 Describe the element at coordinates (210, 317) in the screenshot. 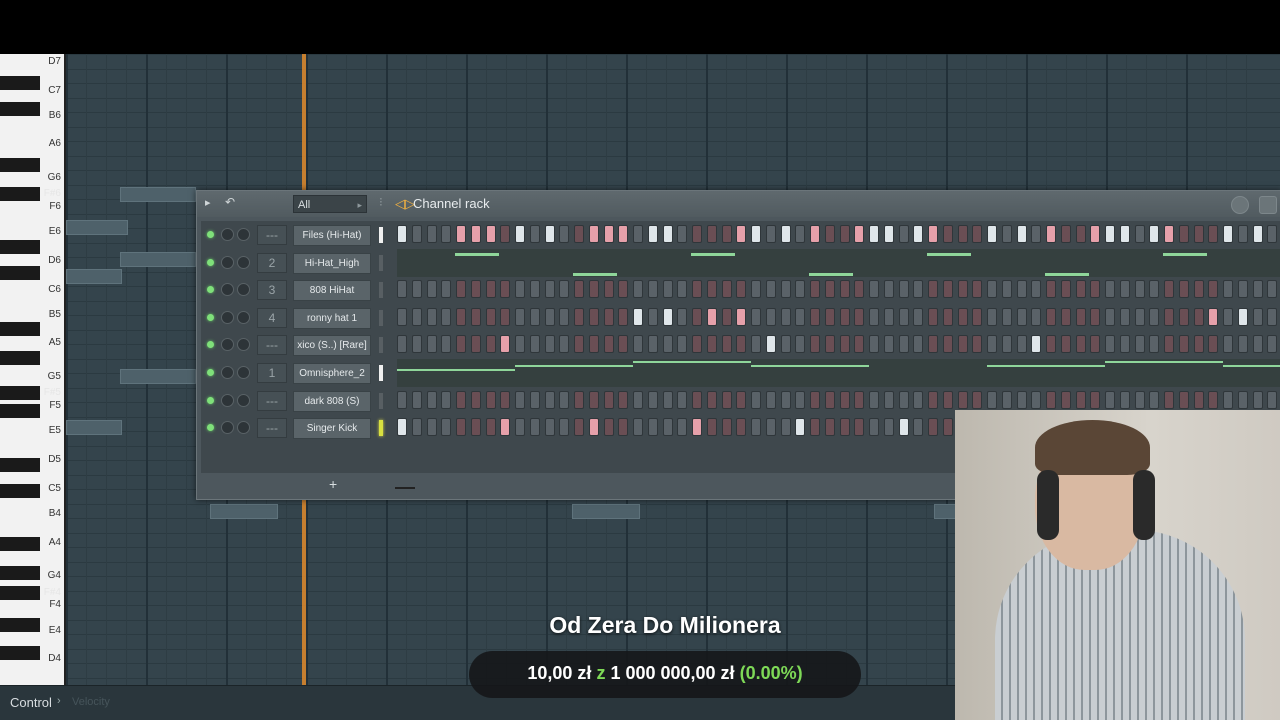

I see `channel-mute-led` at that location.